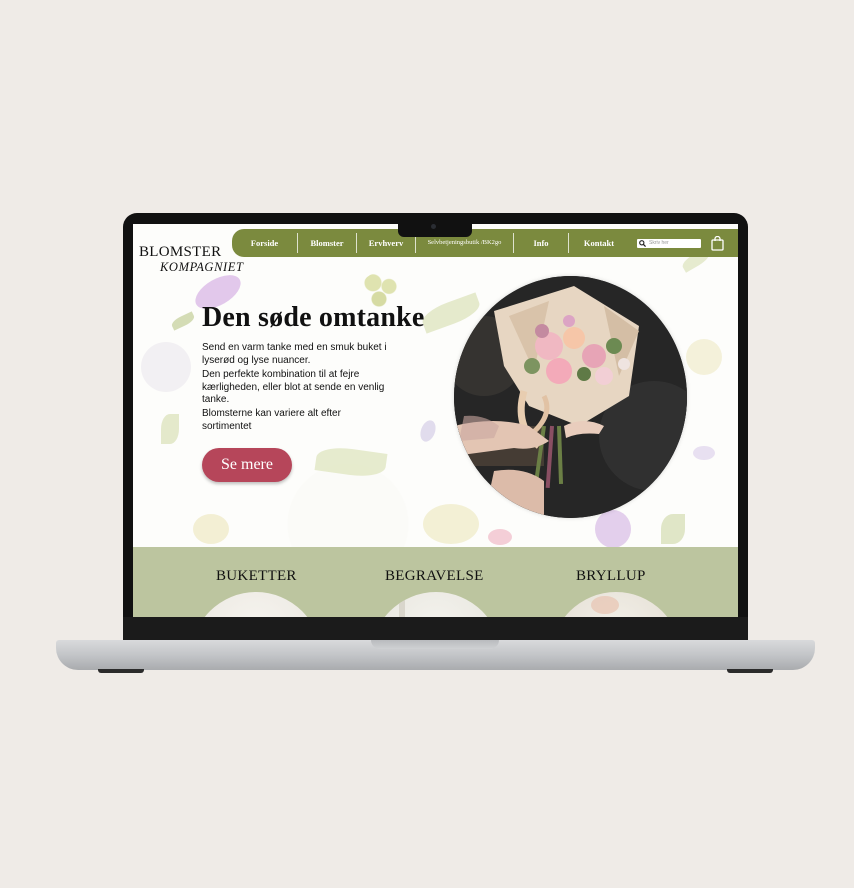  Describe the element at coordinates (750, 671) in the screenshot. I see `laptop-foot-right` at that location.